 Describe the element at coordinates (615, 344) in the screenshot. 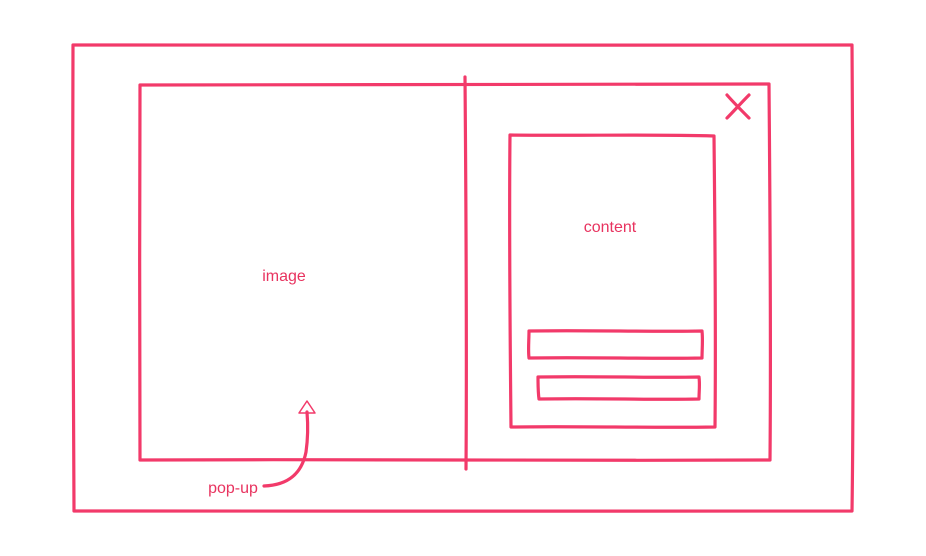

I see `input-field` at that location.